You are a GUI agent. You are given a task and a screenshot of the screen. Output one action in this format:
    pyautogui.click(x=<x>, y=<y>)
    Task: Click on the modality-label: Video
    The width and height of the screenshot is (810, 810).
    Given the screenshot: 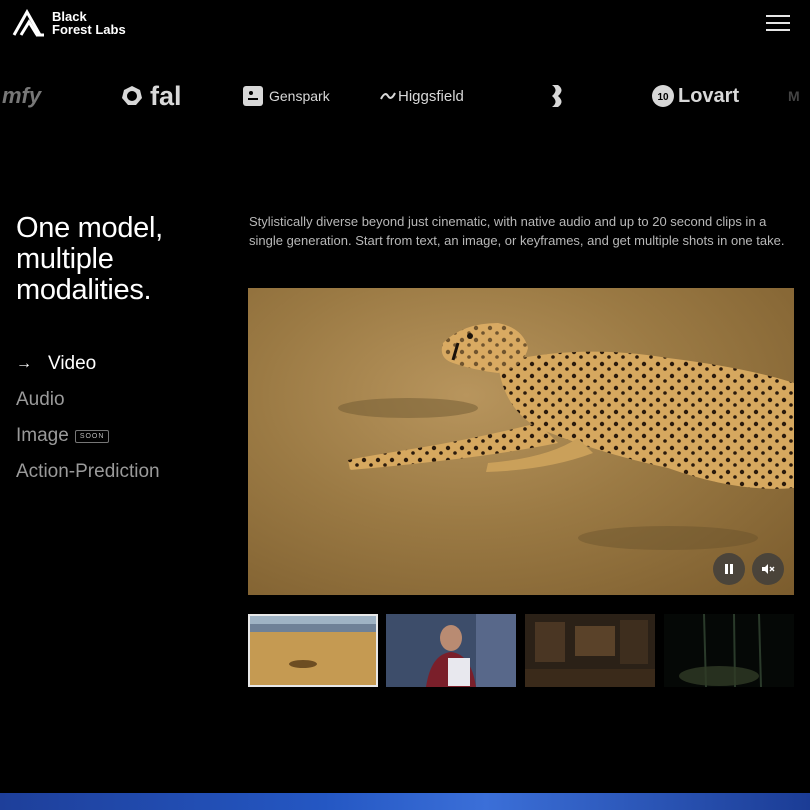 What is the action you would take?
    pyautogui.click(x=72, y=363)
    